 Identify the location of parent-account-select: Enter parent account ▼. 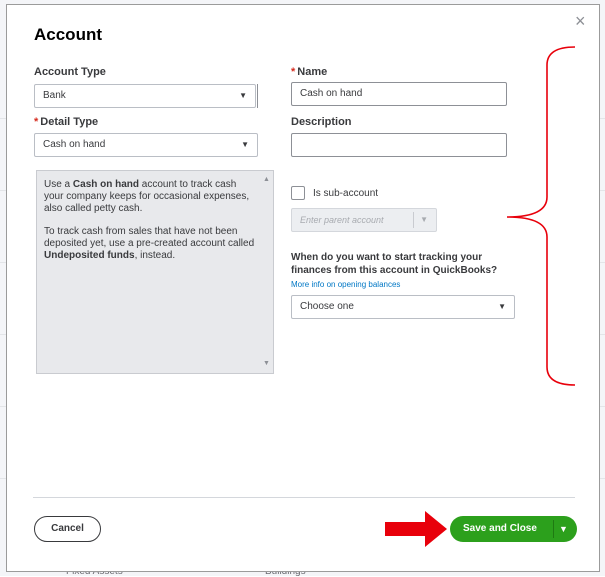
(364, 220).